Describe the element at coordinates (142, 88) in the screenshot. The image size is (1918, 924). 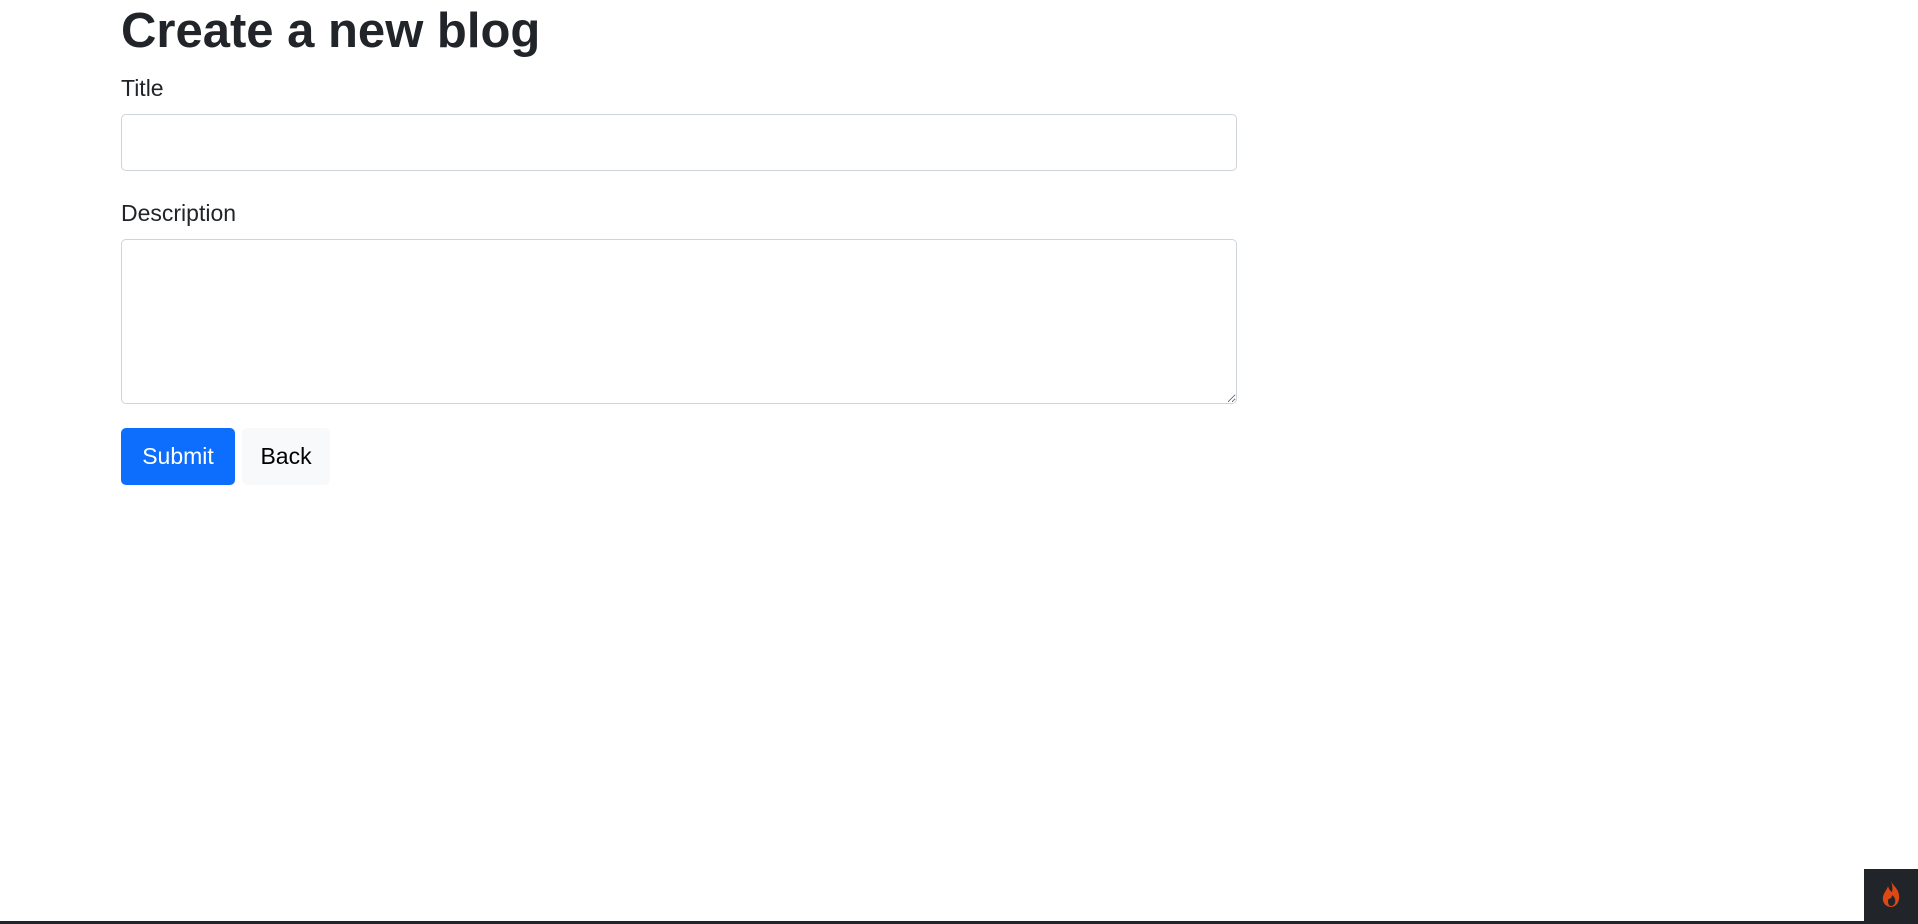
I see `title-label: Title` at that location.